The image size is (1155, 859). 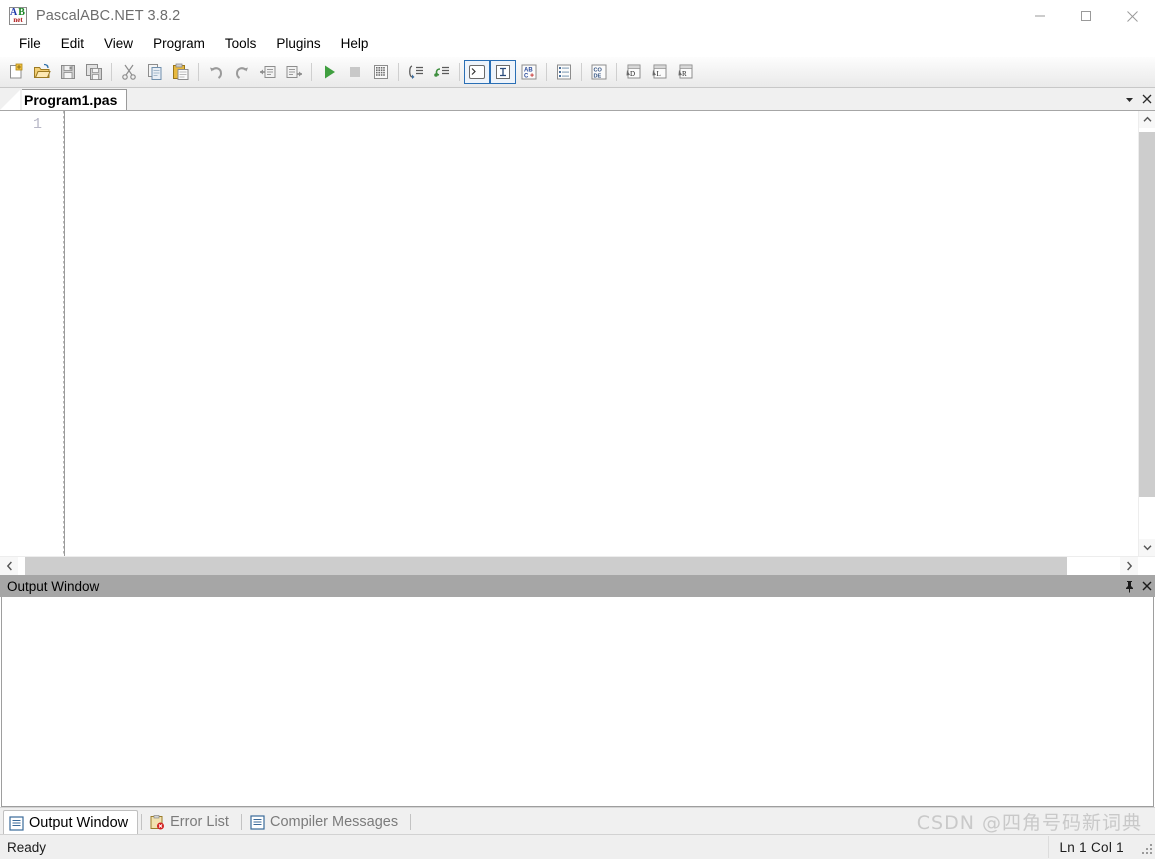 I want to click on window-title: PascalABC.NET 3.8.2, so click(x=108, y=16).